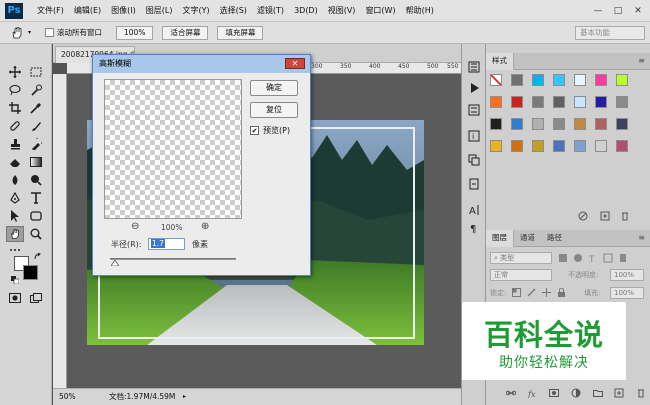  I want to click on preview-checkbox: ✔, so click(254, 130).